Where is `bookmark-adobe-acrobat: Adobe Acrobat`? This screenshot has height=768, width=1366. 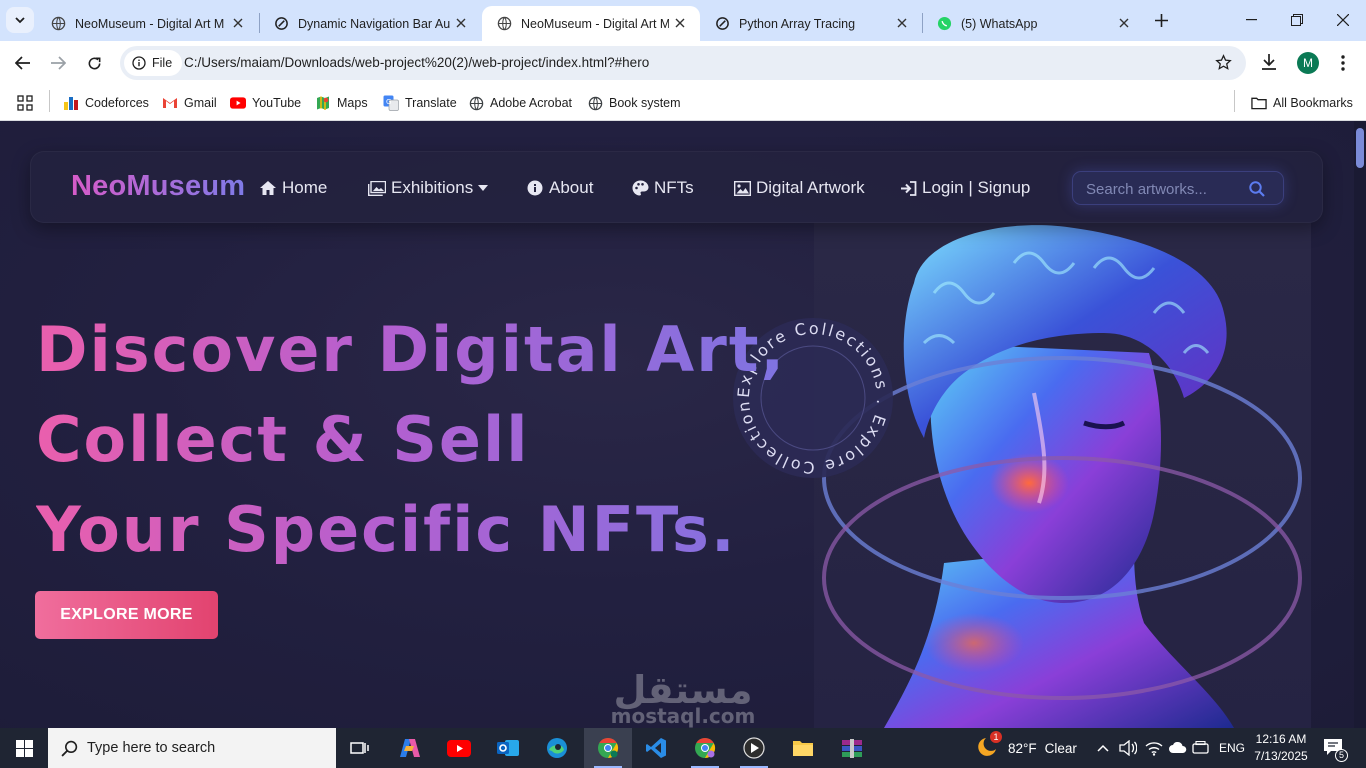 bookmark-adobe-acrobat: Adobe Acrobat is located at coordinates (520, 103).